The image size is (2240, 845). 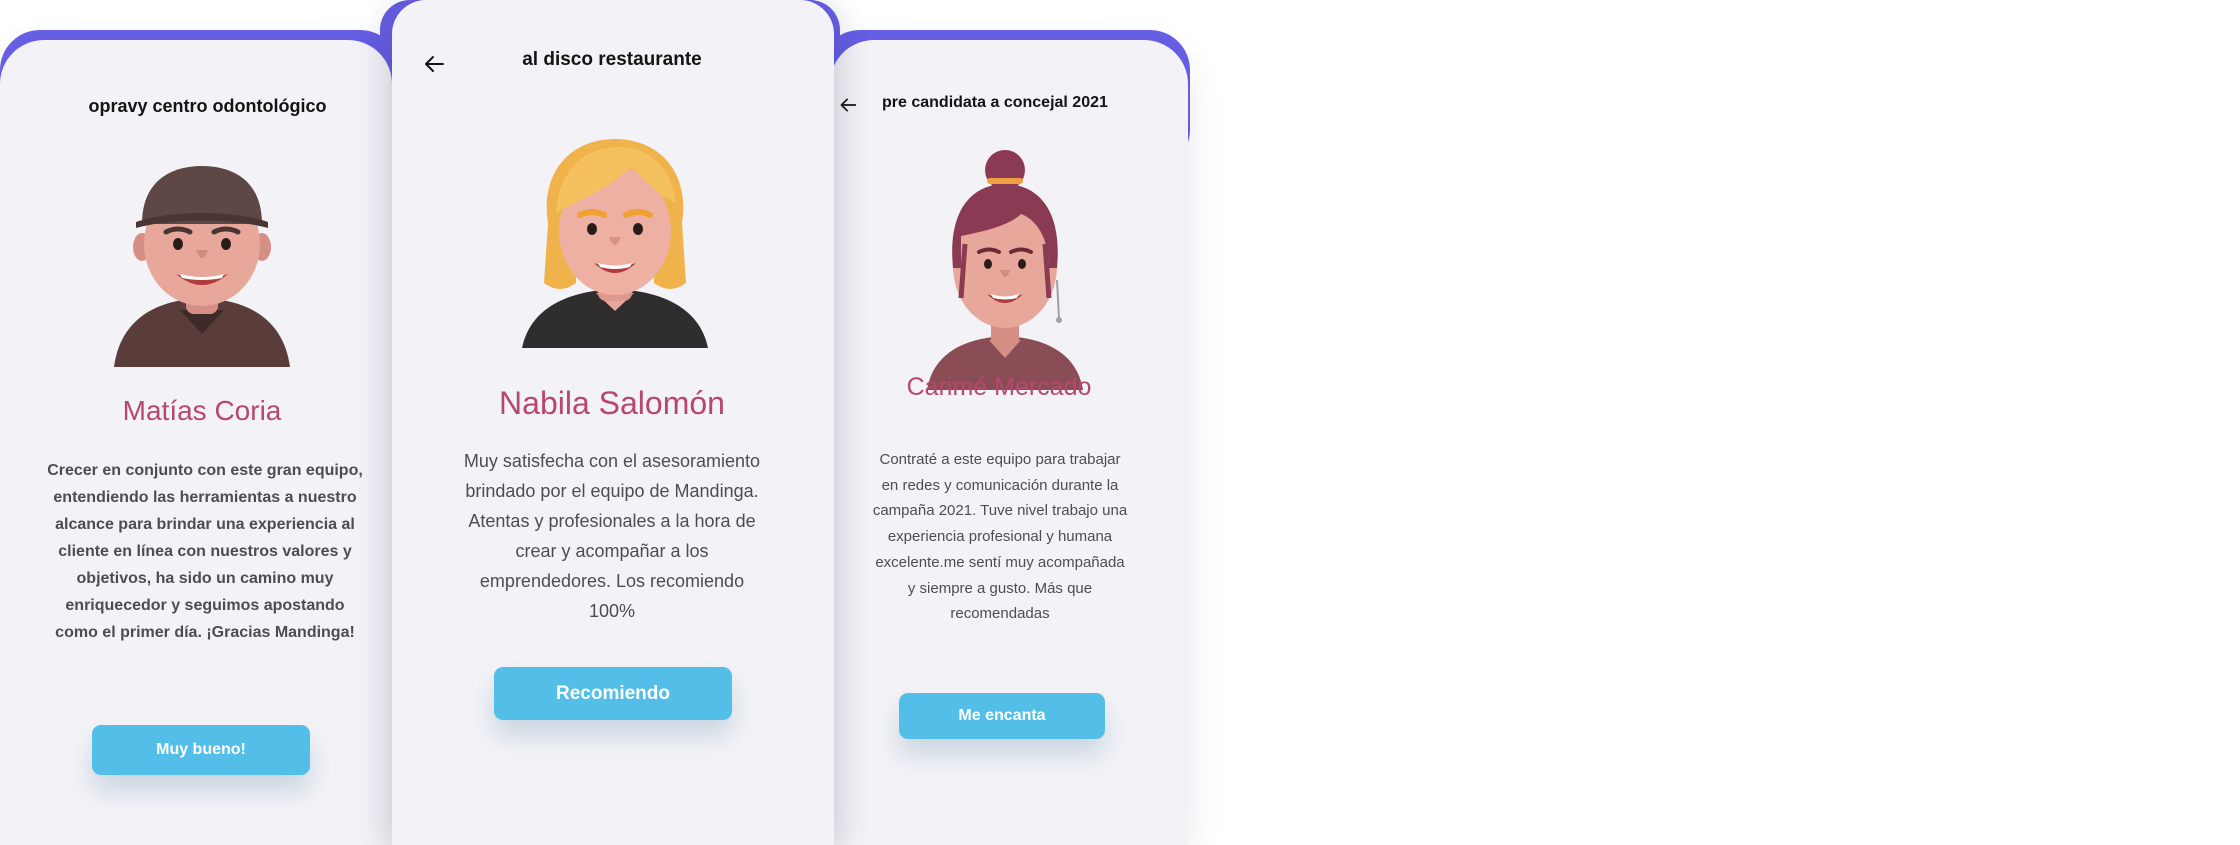 I want to click on person-name: Carimé Mercado, so click(x=999, y=387).